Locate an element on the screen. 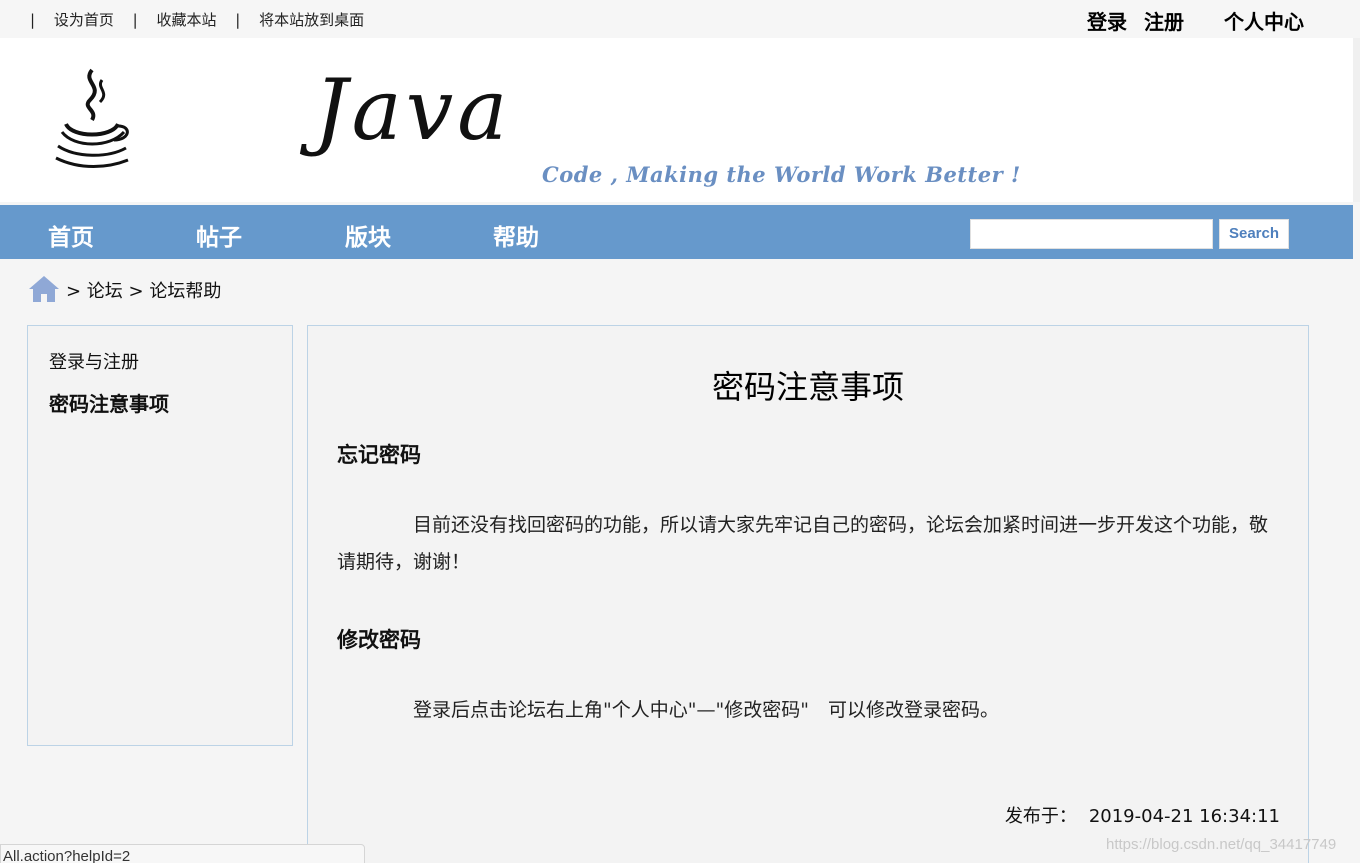 The image size is (1360, 863). section-body-change-password: 登录后点击论坛右上角"个人中心"—"修改密码" 可以修改登录密码。 is located at coordinates (706, 710).